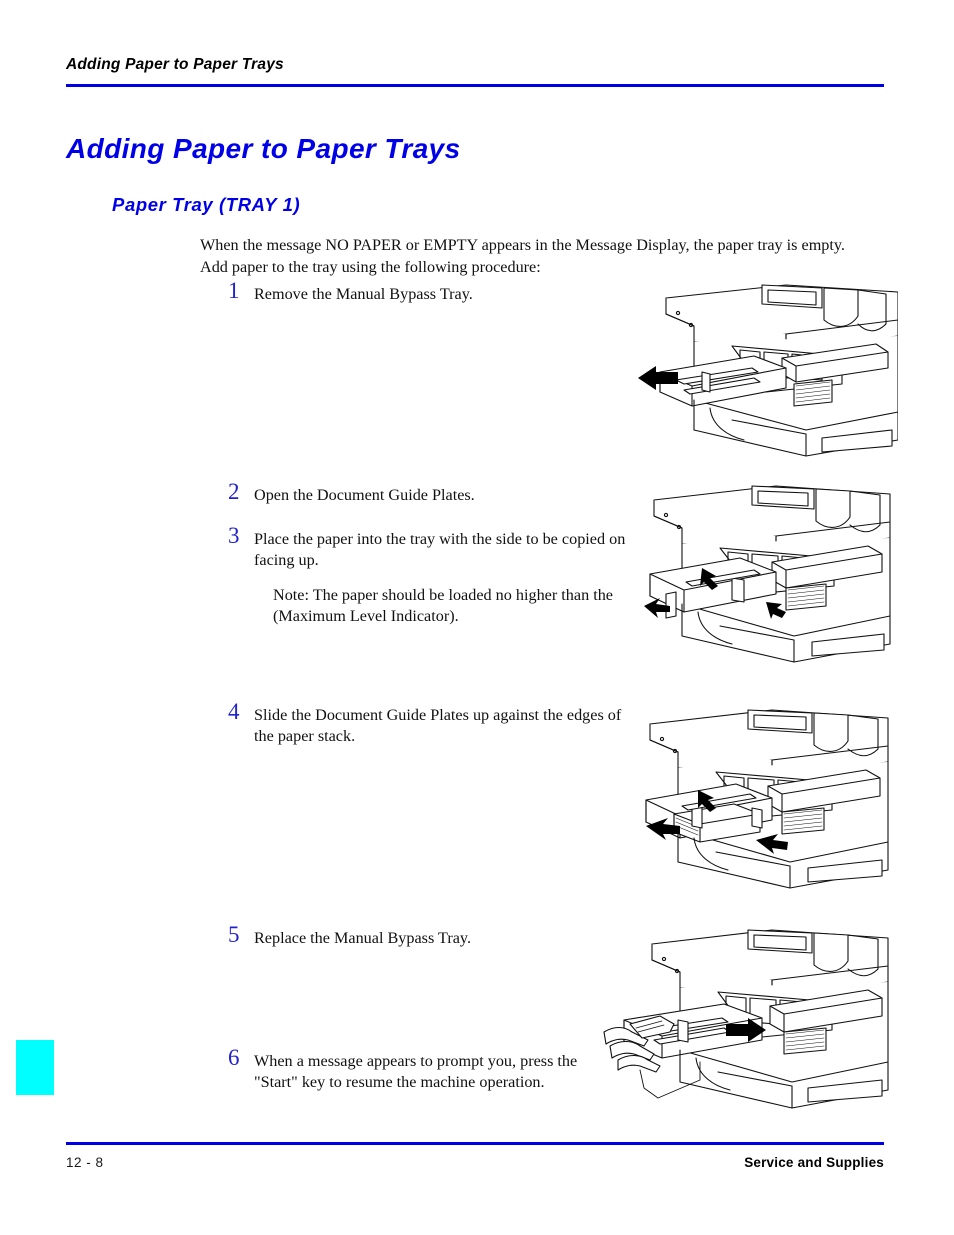 This screenshot has height=1235, width=954. Describe the element at coordinates (362, 938) in the screenshot. I see `step-text: Replace the Manual Bypass Tray.` at that location.